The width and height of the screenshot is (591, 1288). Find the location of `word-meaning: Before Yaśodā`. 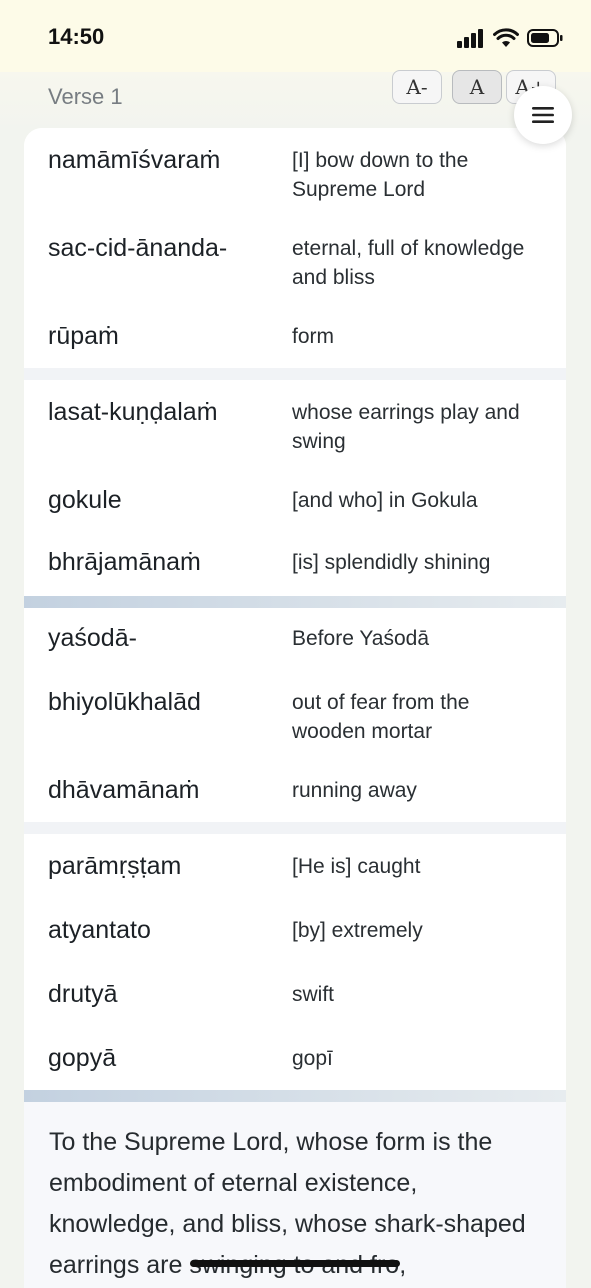

word-meaning: Before Yaśodā is located at coordinates (360, 638).